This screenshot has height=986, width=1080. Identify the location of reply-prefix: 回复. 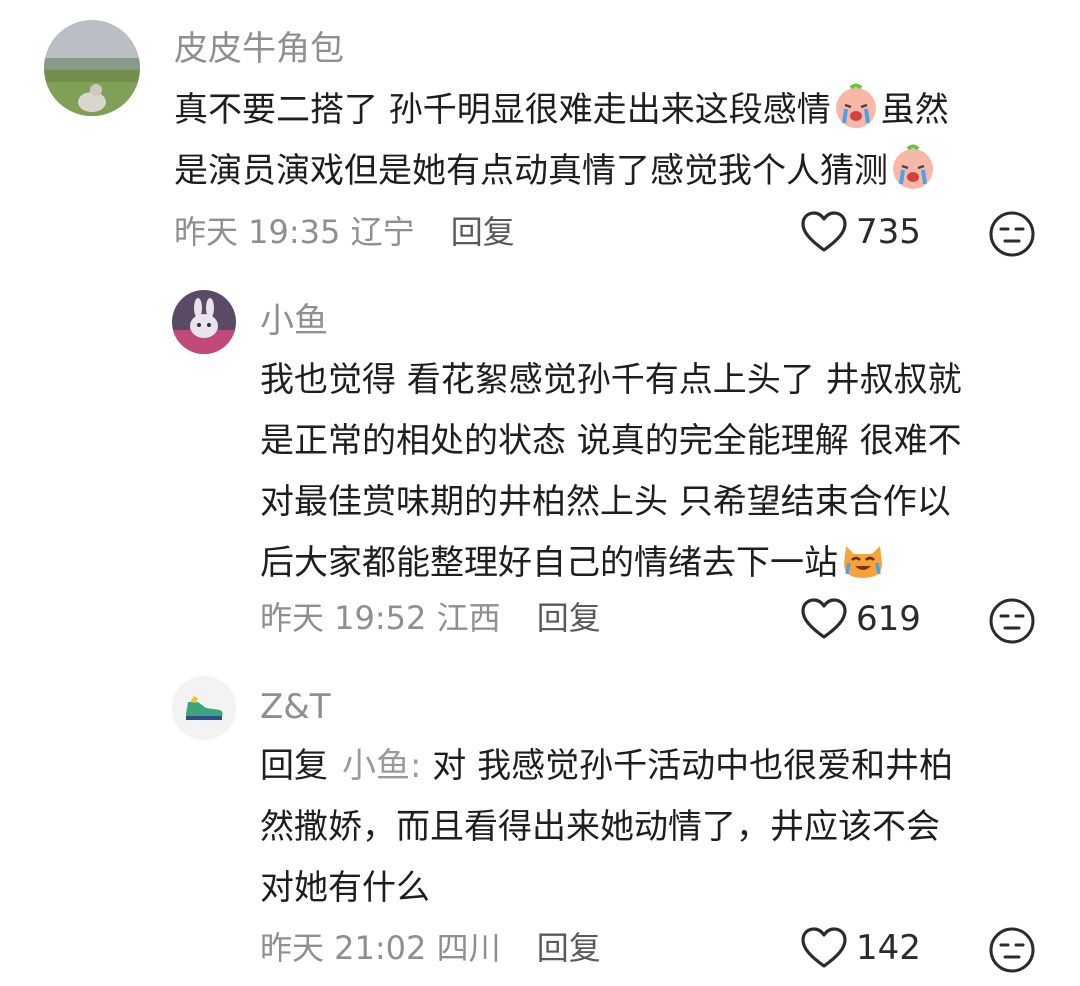
(294, 766).